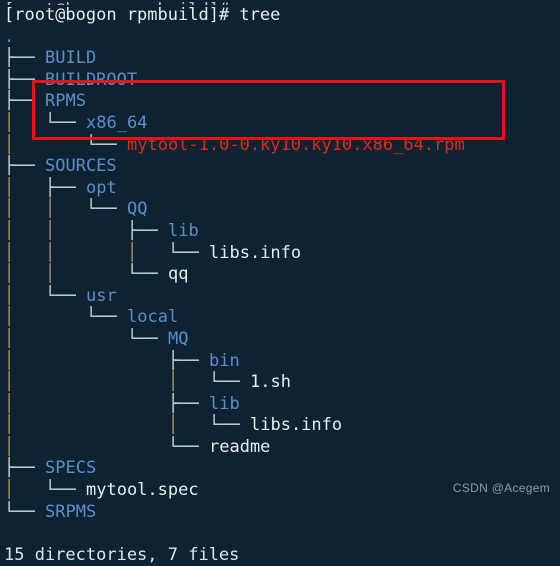 The width and height of the screenshot is (560, 566). Describe the element at coordinates (178, 274) in the screenshot. I see `tree-node-name: qq` at that location.